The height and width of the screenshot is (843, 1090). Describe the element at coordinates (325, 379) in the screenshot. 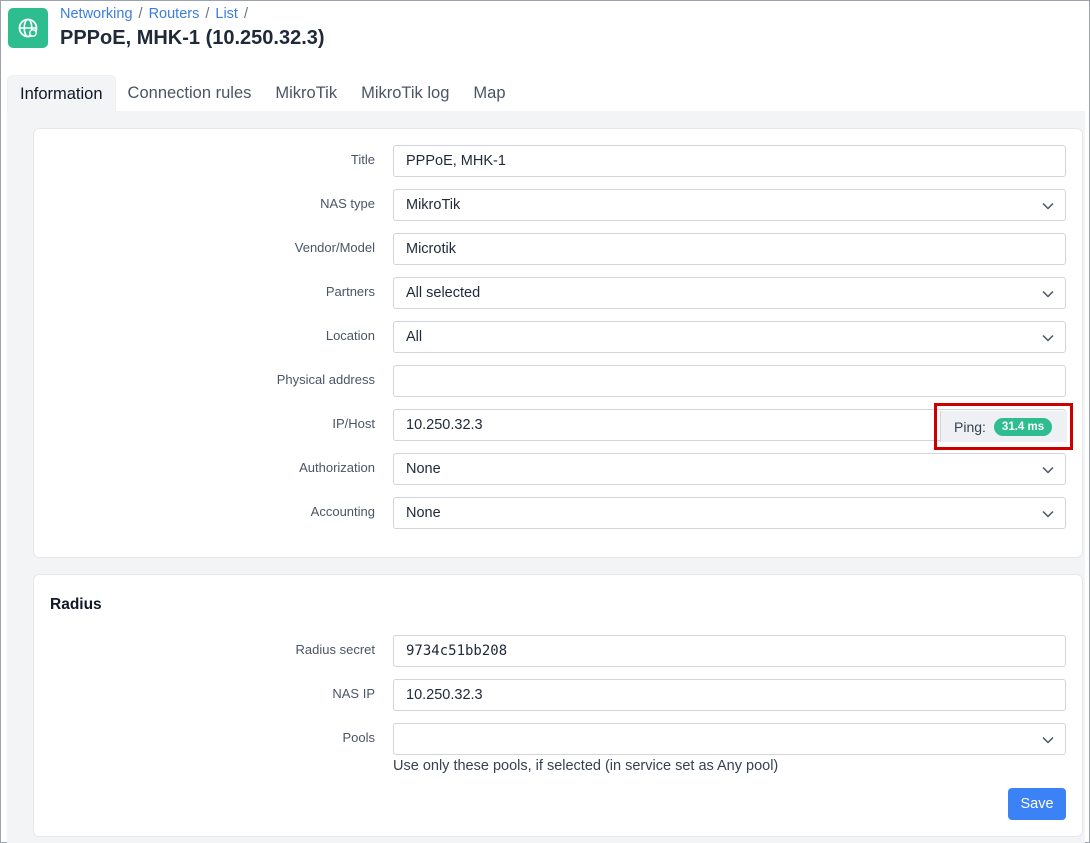

I see `physical-address-label: Physical address` at that location.